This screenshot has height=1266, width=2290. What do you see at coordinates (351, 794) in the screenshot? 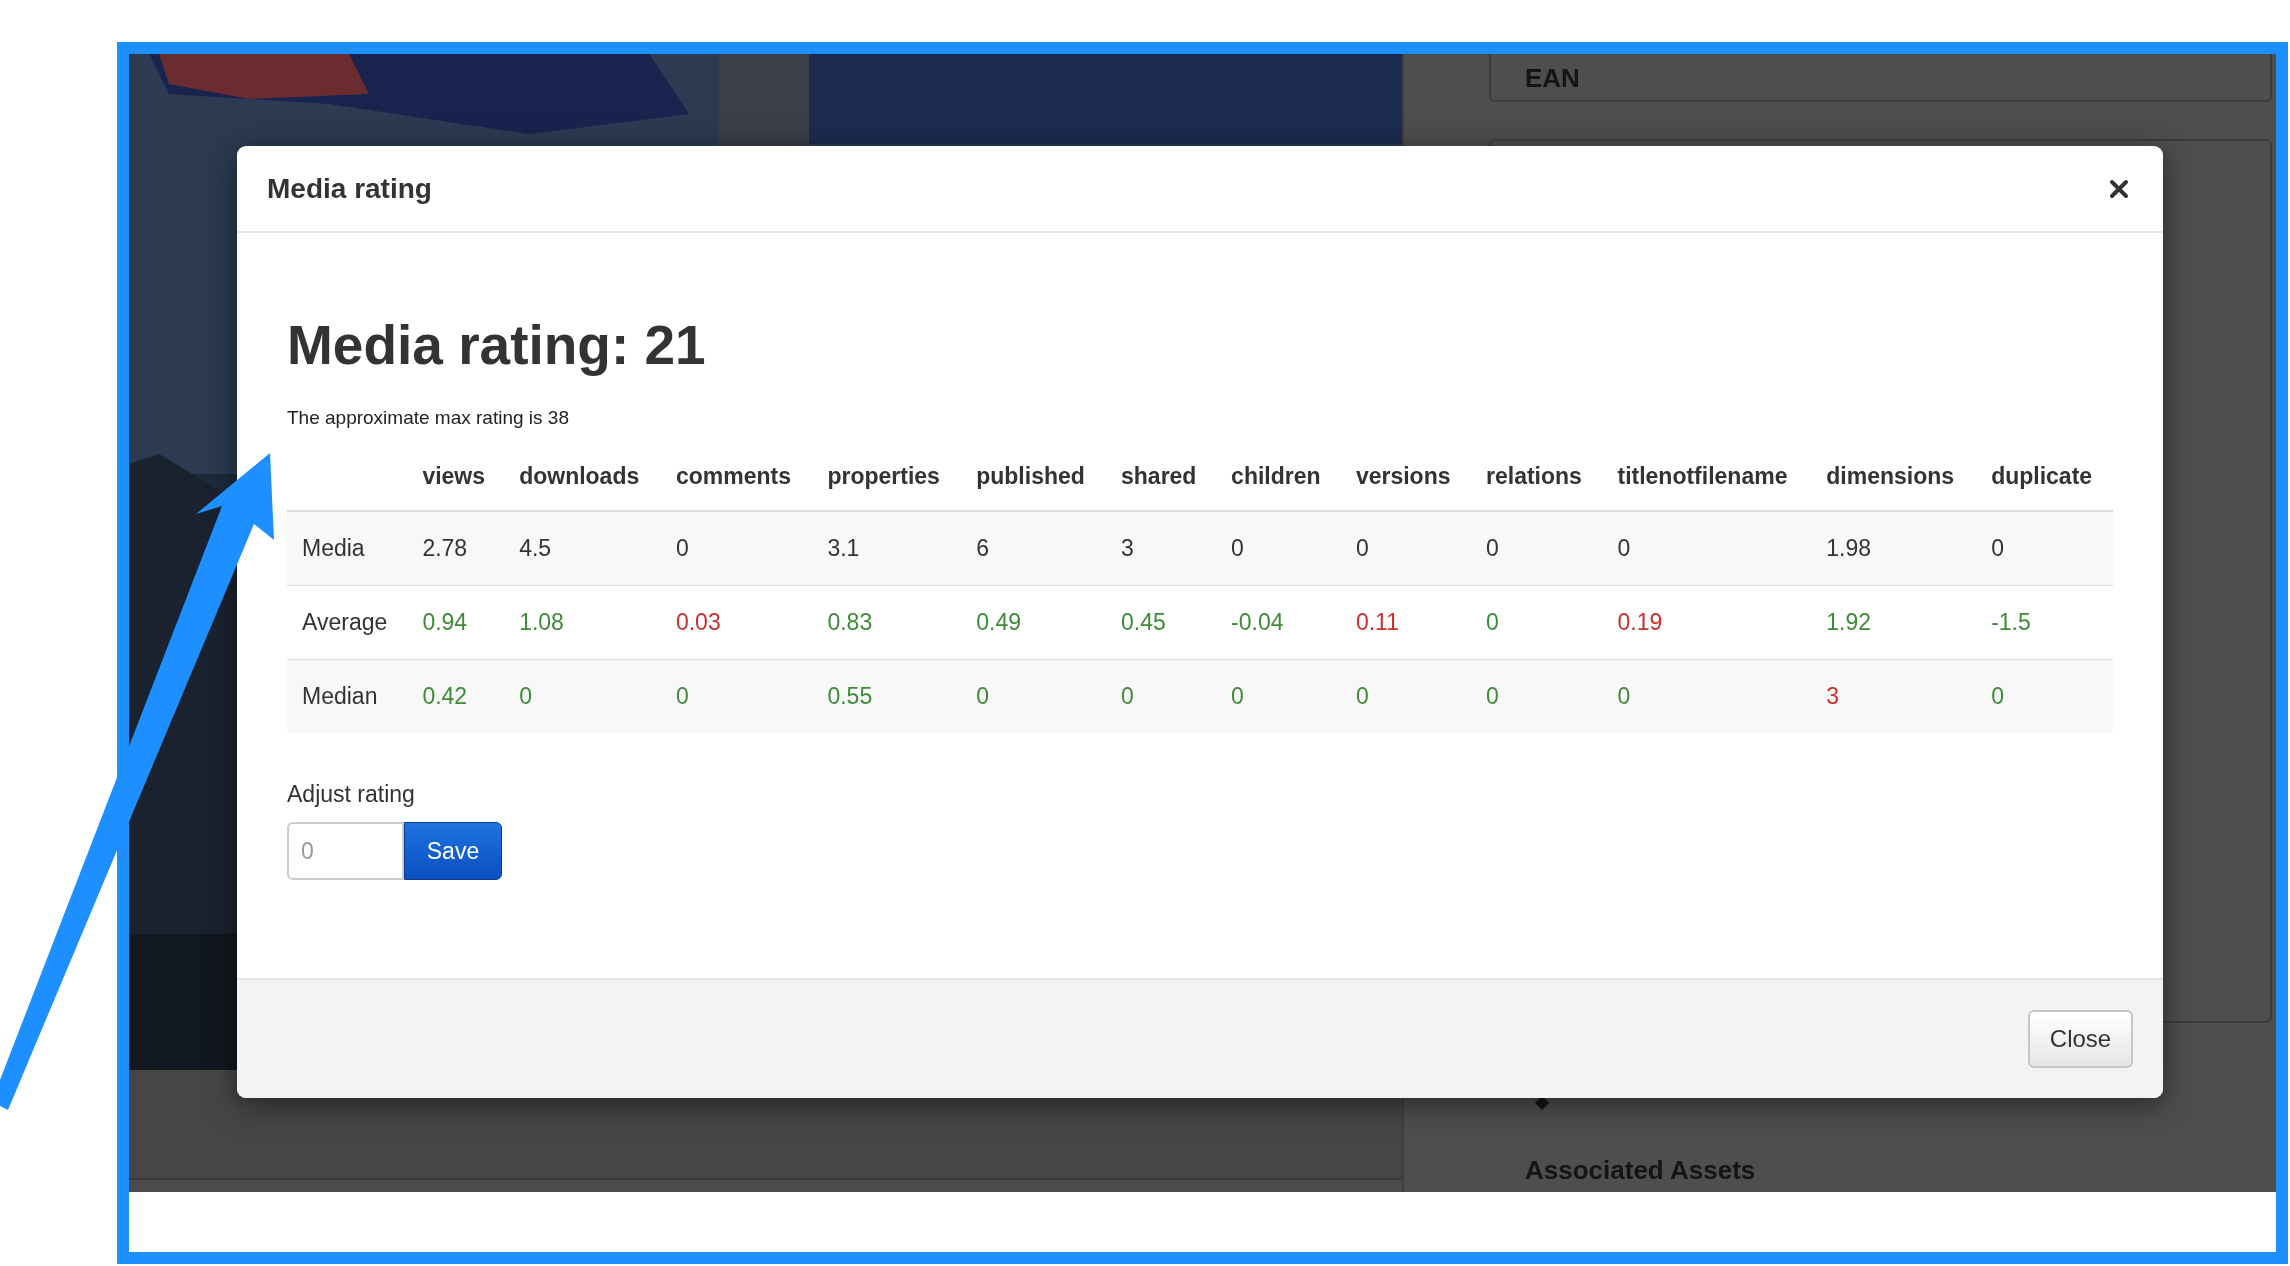
I see `field-label: Adjust rating` at bounding box center [351, 794].